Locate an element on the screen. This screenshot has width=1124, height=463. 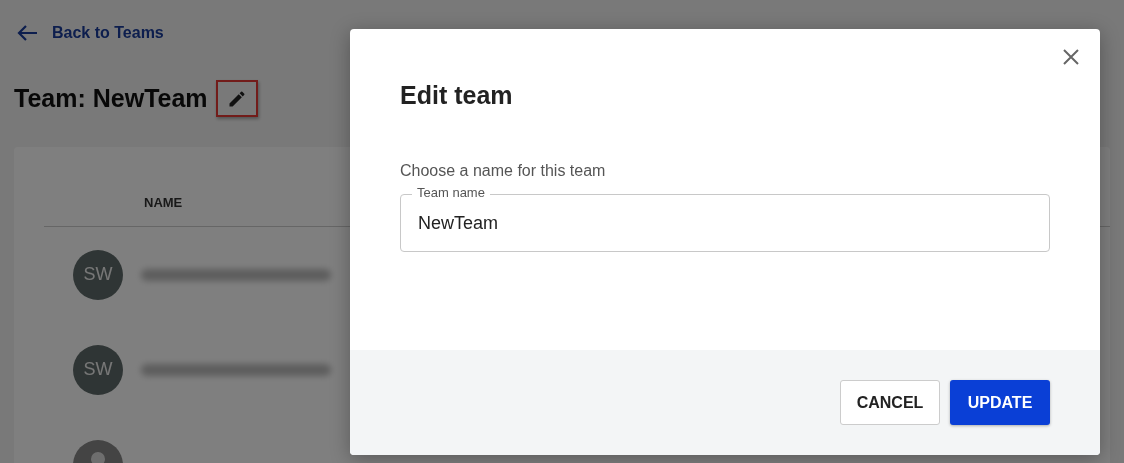
close-button is located at coordinates (1071, 57).